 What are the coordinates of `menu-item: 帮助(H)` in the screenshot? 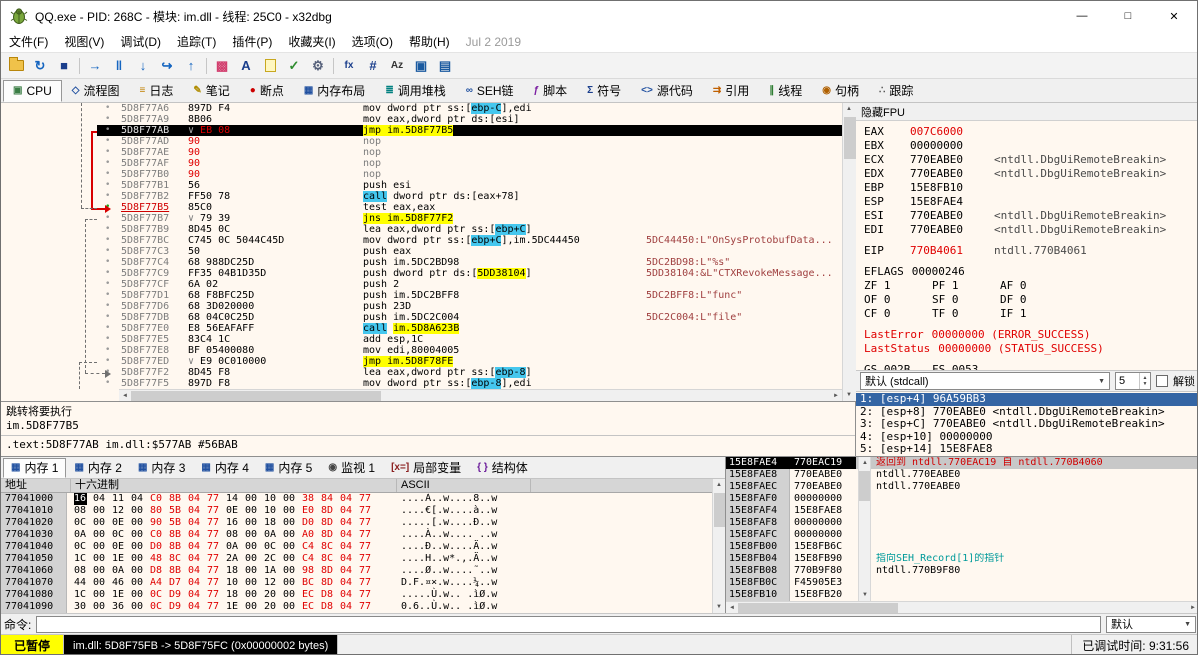 It's located at (429, 42).